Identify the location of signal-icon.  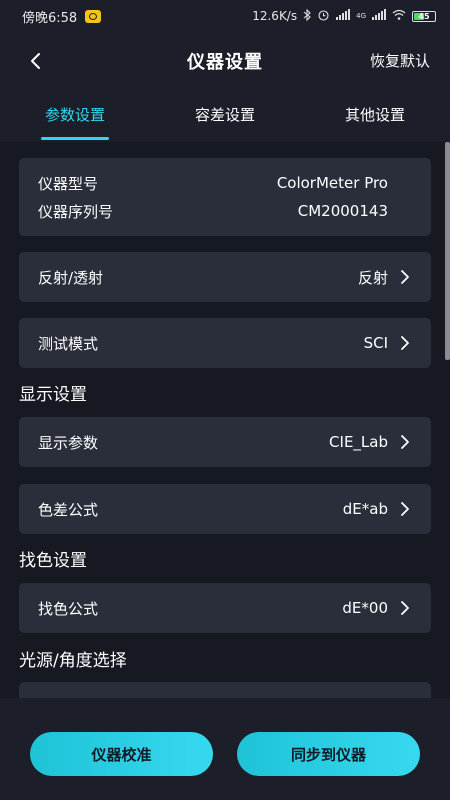
(343, 16).